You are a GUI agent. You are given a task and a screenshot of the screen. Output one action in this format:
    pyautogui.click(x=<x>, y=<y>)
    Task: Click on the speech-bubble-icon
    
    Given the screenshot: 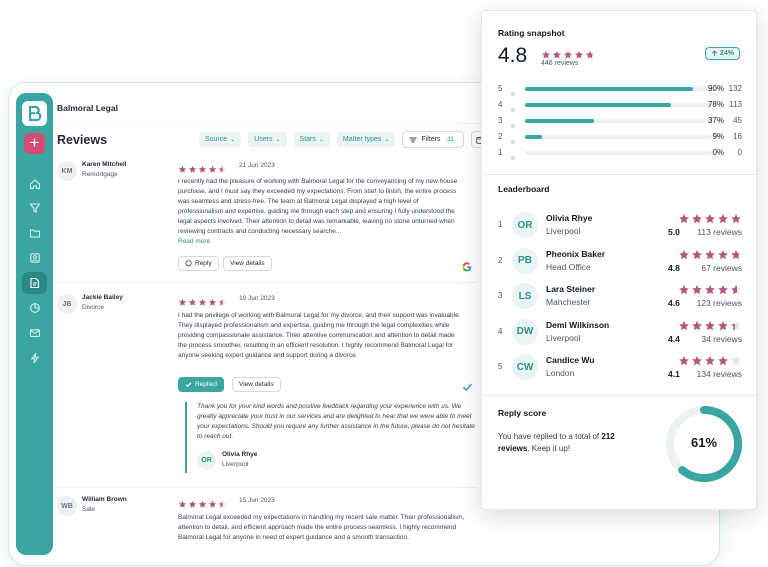 What is the action you would take?
    pyautogui.click(x=188, y=263)
    